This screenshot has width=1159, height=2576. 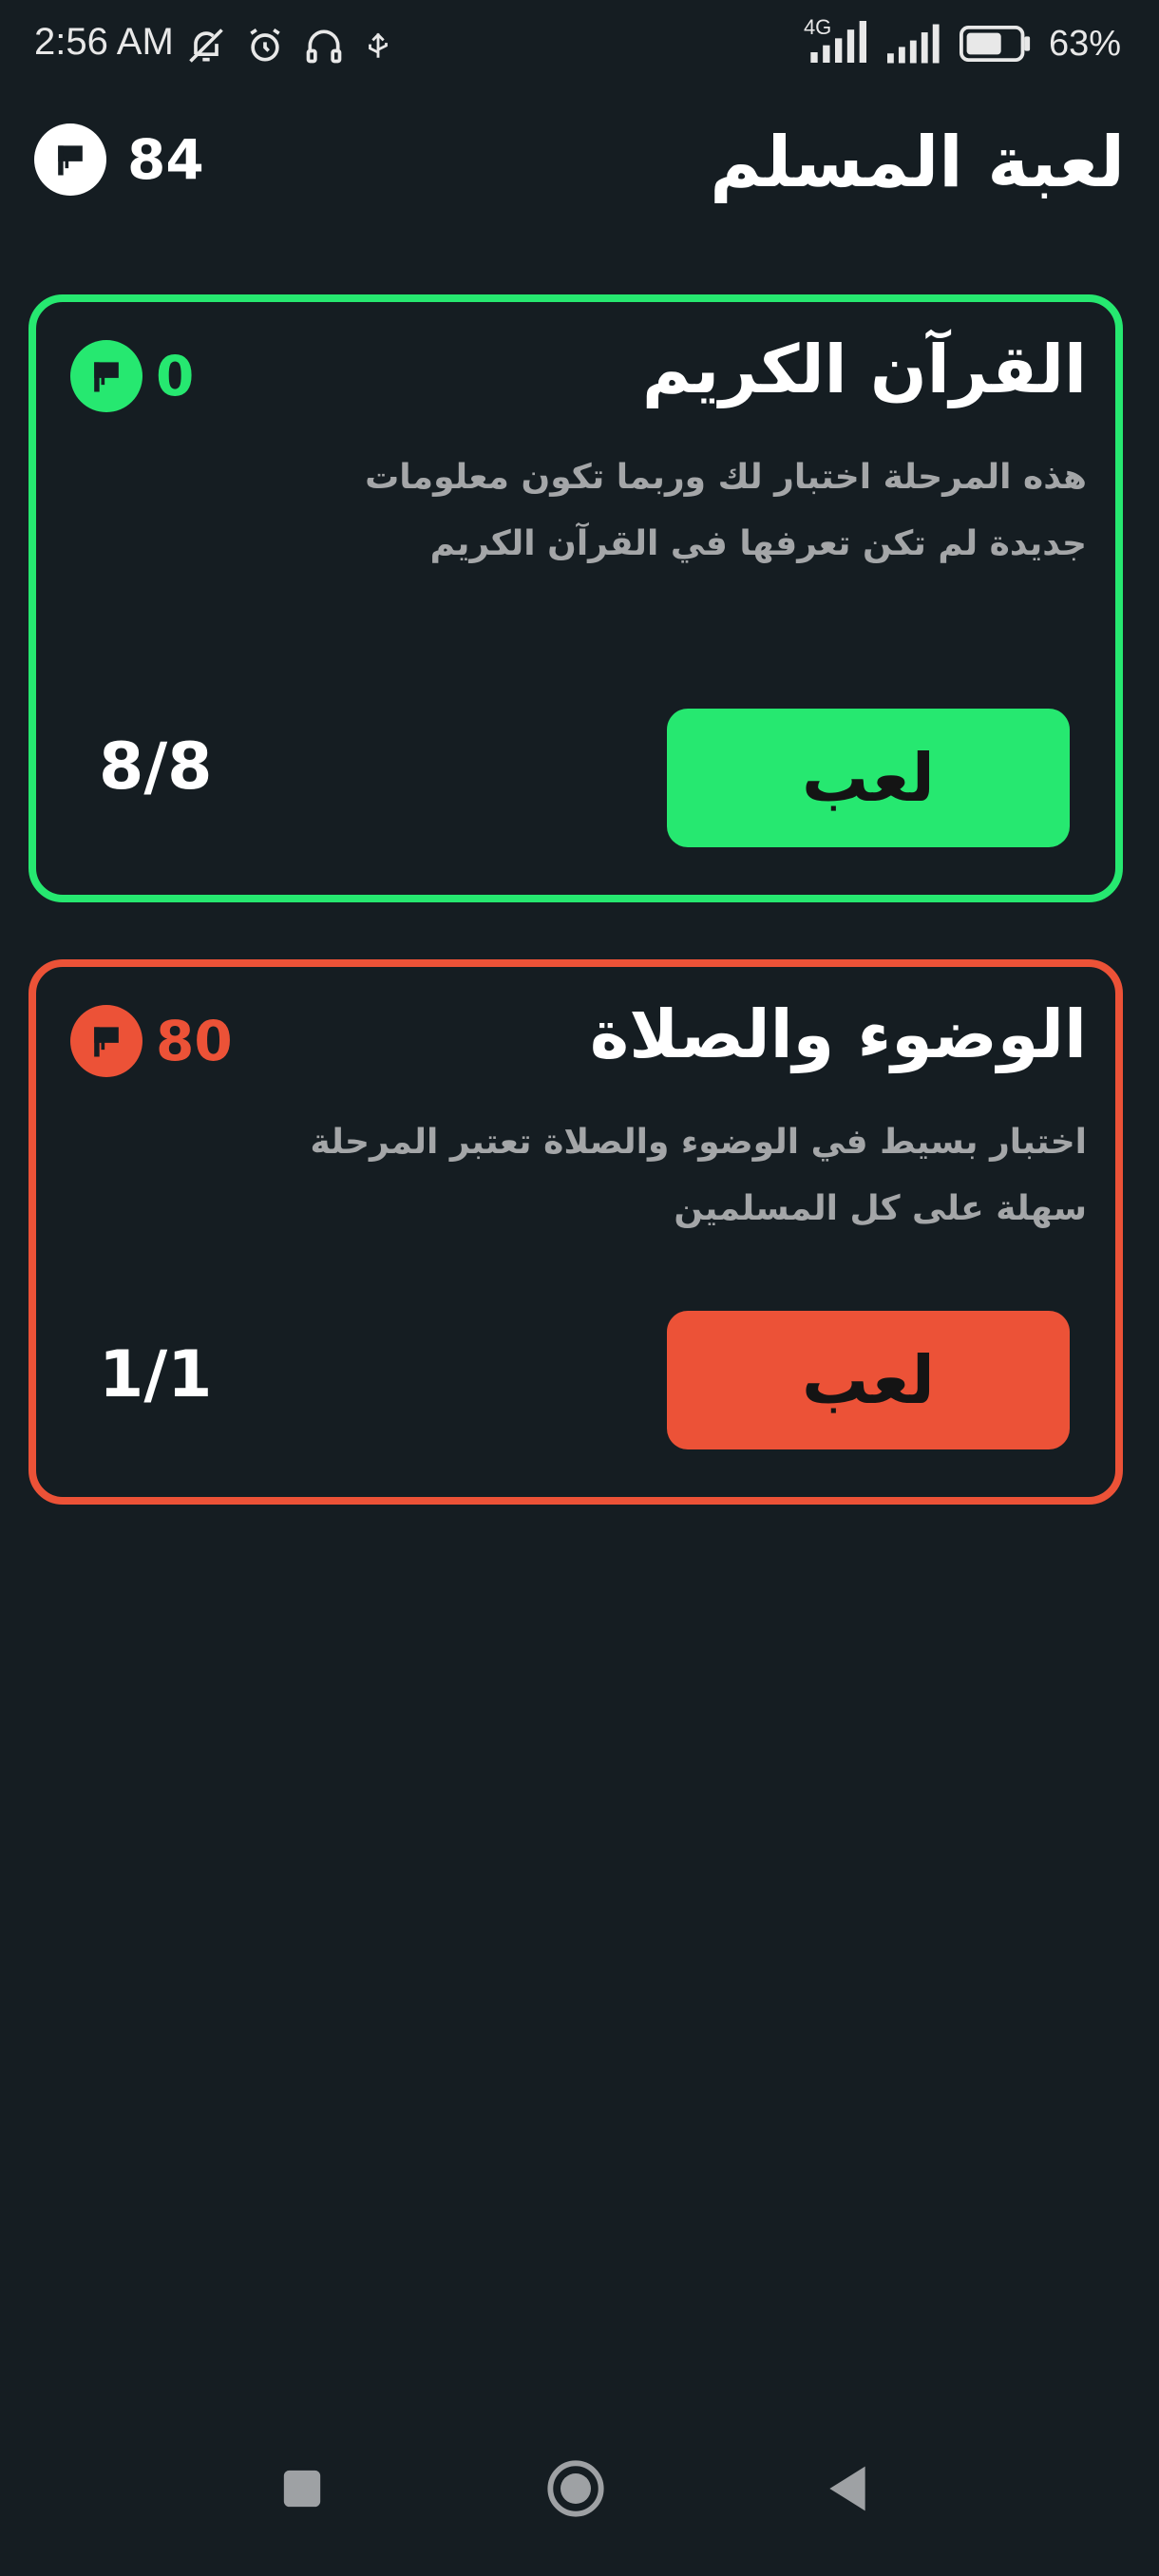 What do you see at coordinates (864, 369) in the screenshot?
I see `level-title: القرآن الكريم` at bounding box center [864, 369].